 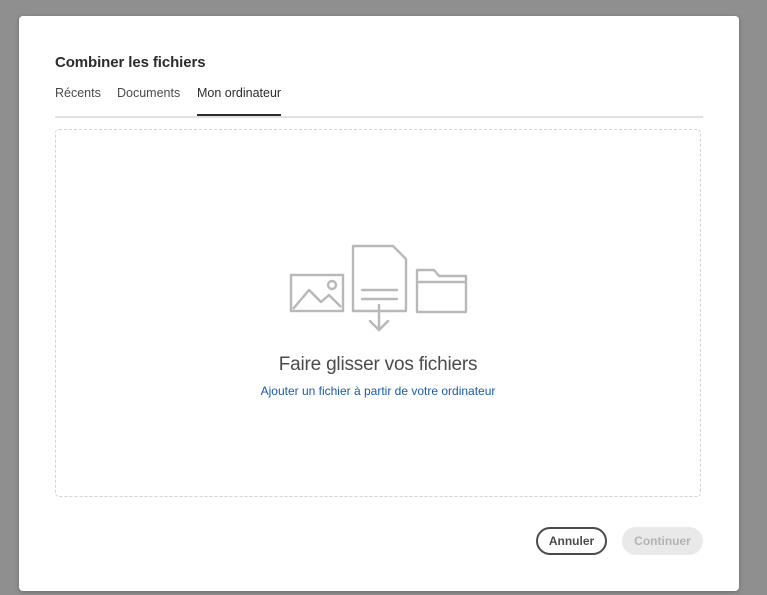 I want to click on folder-icon, so click(x=441, y=291).